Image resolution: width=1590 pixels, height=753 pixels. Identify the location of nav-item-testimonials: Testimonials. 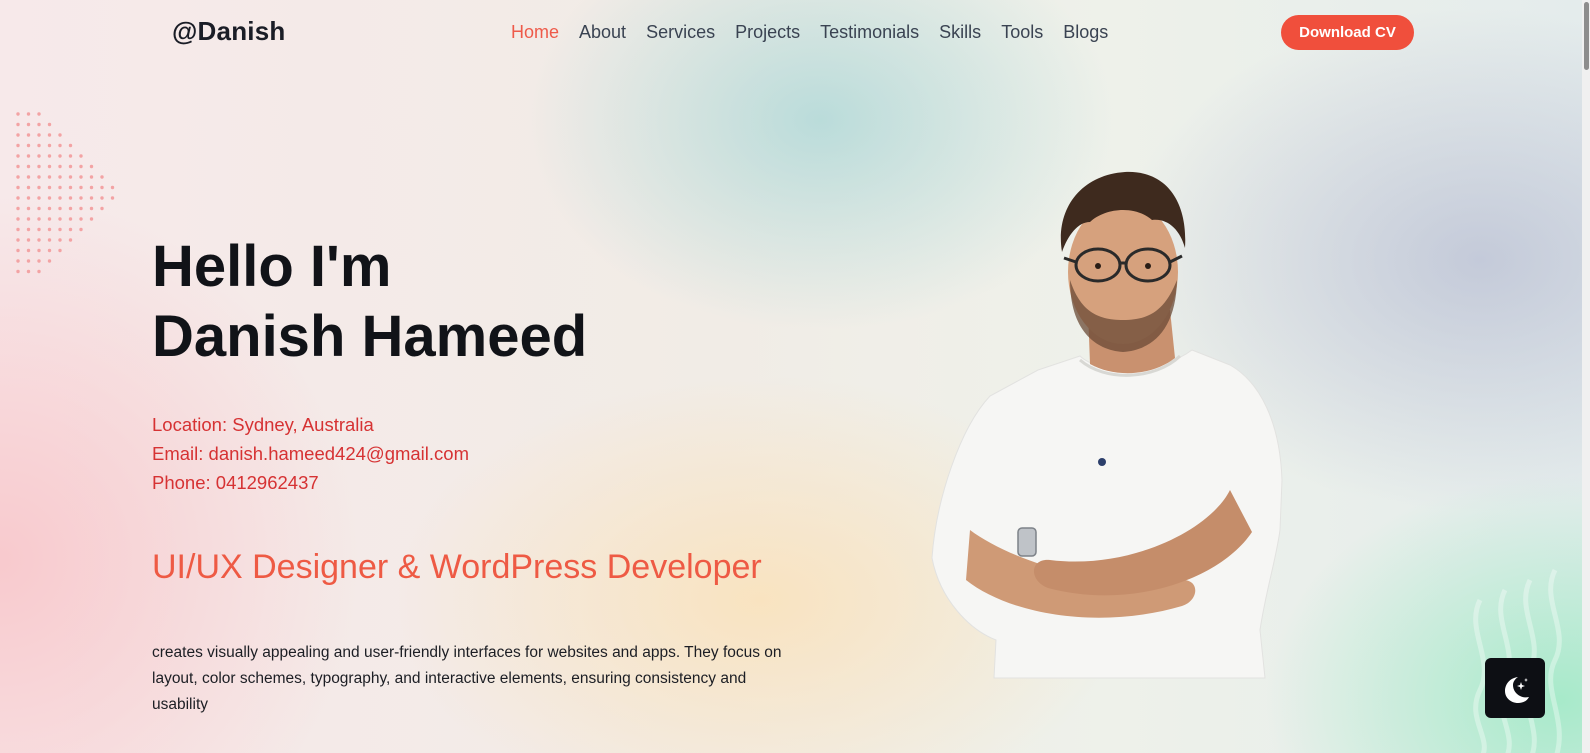
(869, 32).